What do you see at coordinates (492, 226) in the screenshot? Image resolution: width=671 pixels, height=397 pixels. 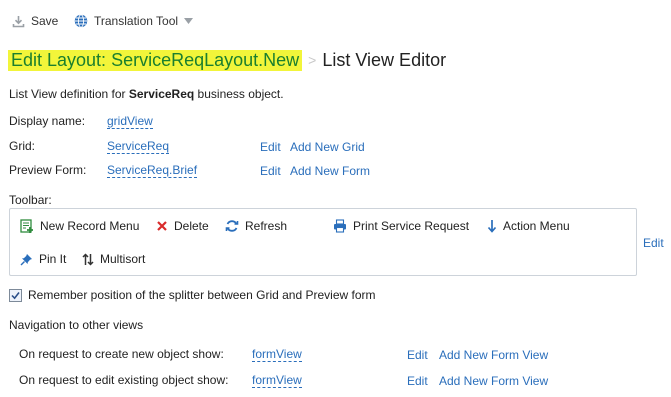 I see `down-arrow-icon` at bounding box center [492, 226].